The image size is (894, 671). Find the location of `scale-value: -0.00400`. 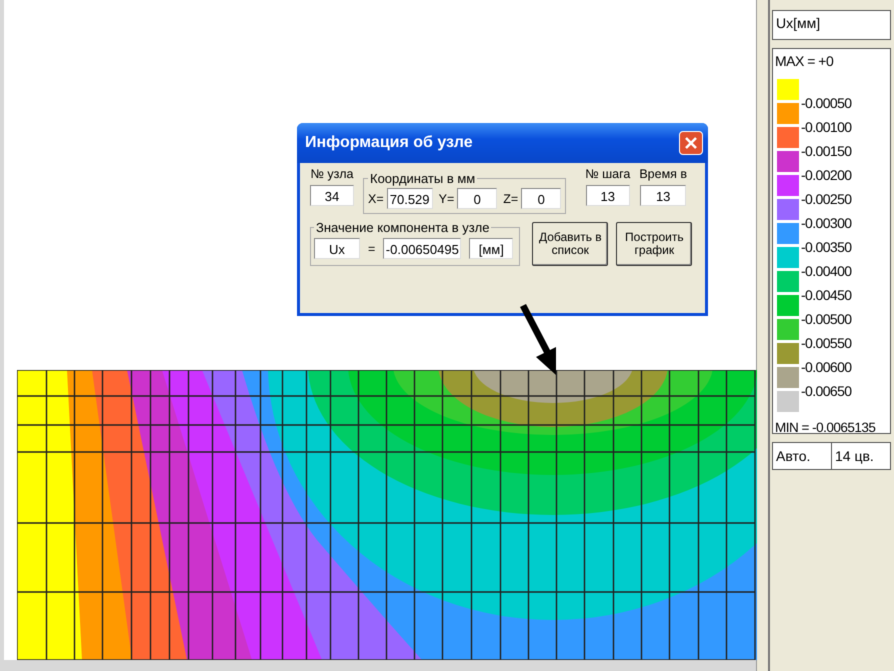

scale-value: -0.00400 is located at coordinates (826, 271).